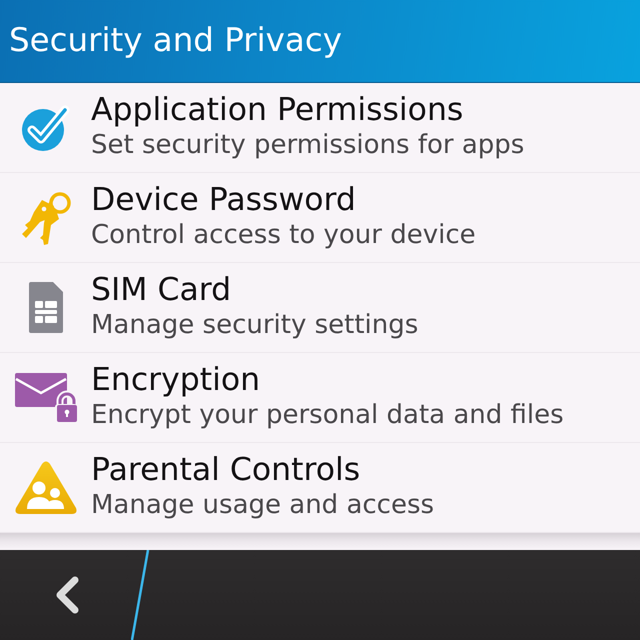 This screenshot has width=640, height=640. What do you see at coordinates (161, 290) in the screenshot?
I see `item-title: SIM Card` at bounding box center [161, 290].